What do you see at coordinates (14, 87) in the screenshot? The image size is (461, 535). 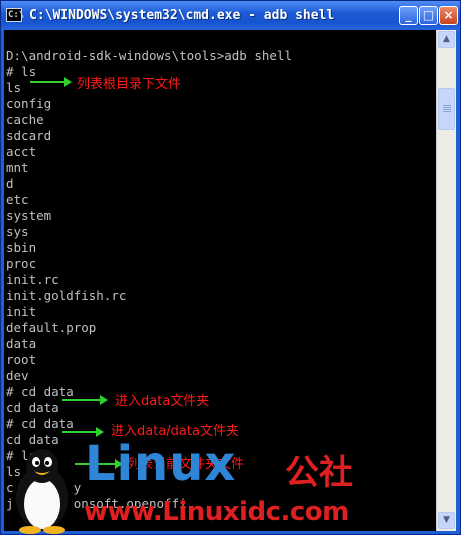 I see `console-line: ls` at bounding box center [14, 87].